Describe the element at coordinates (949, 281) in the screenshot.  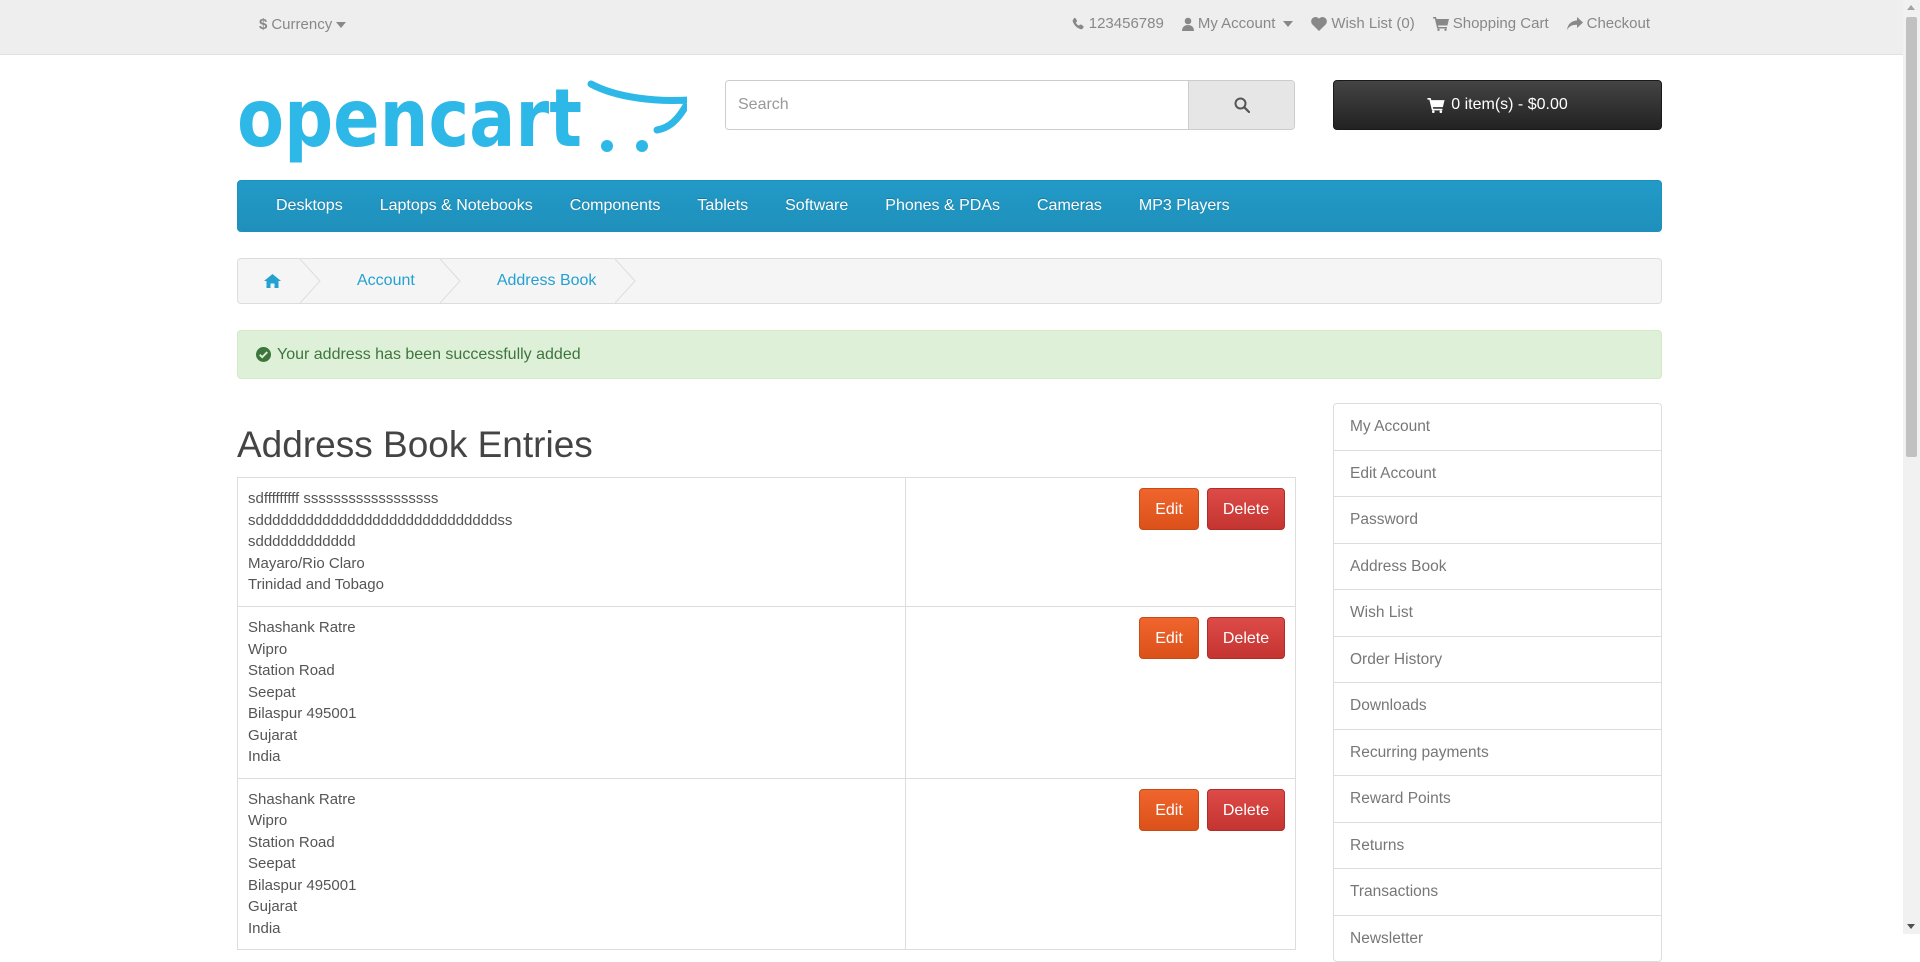
I see `breadcrumb: Account Address Book` at that location.